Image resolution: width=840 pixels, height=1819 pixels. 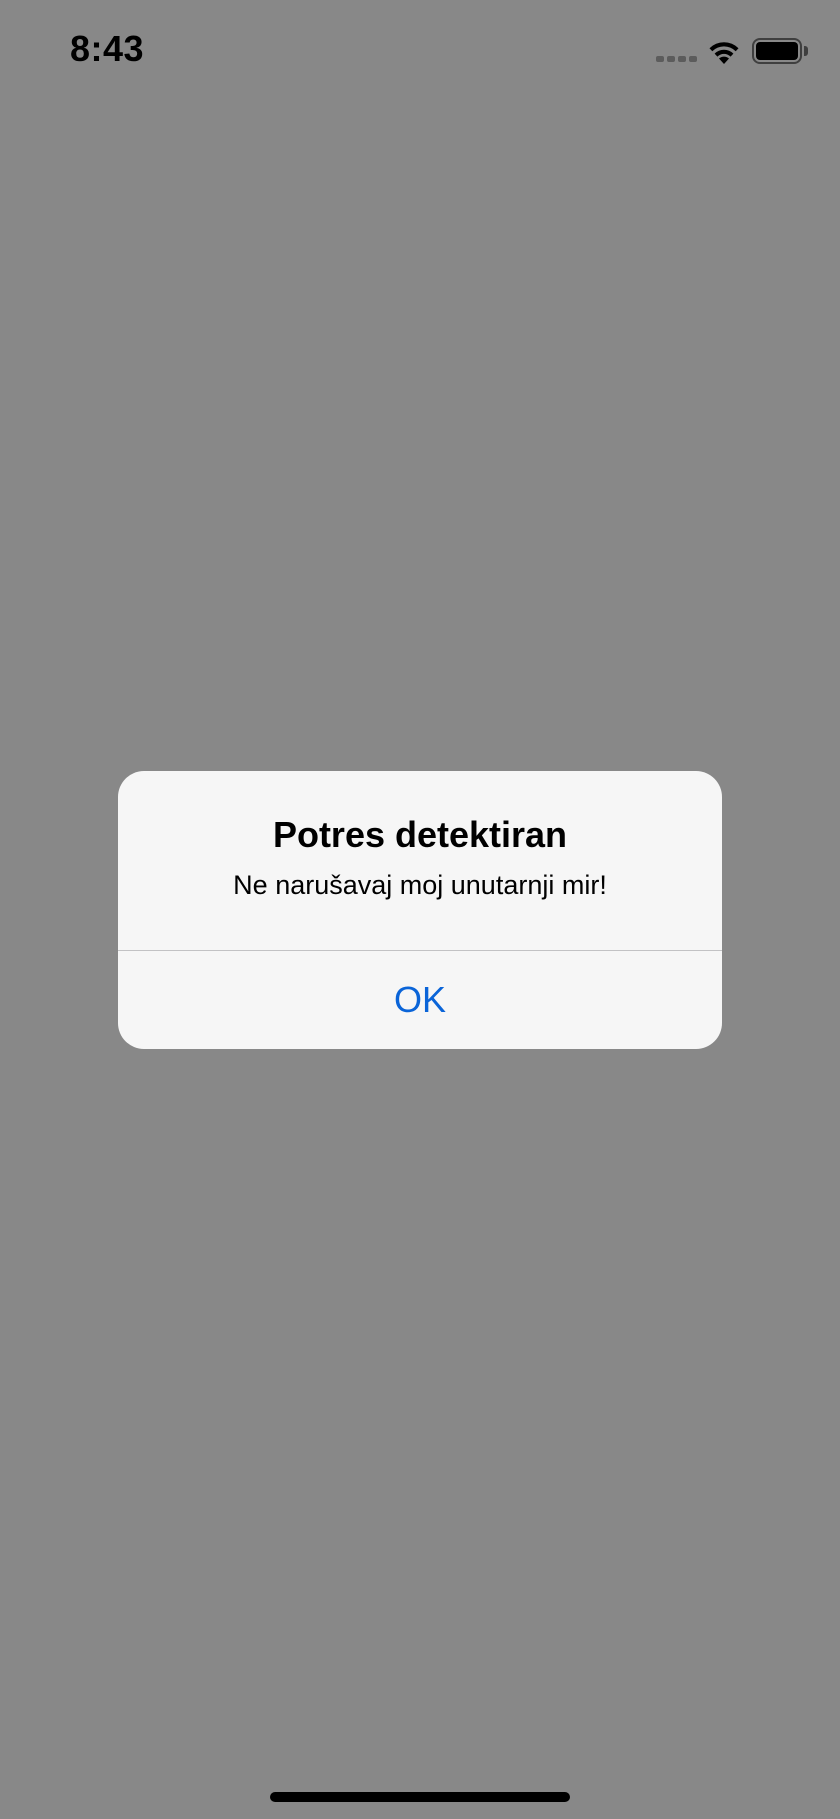 What do you see at coordinates (420, 1000) in the screenshot?
I see `ok-button: OK` at bounding box center [420, 1000].